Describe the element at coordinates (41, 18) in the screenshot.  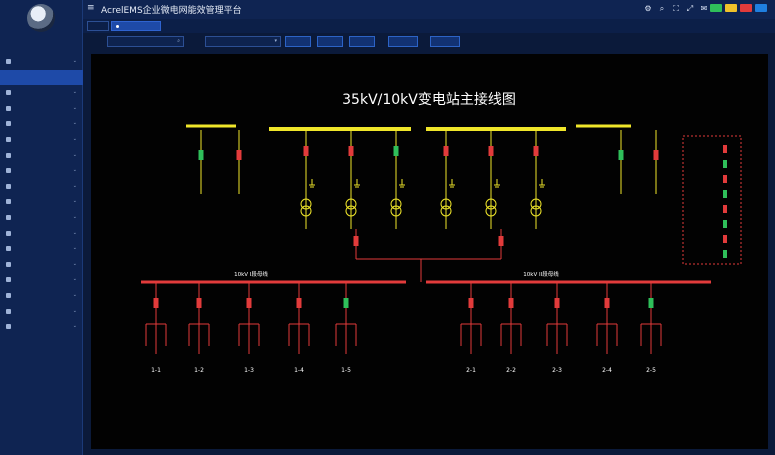
I see `avatar` at that location.